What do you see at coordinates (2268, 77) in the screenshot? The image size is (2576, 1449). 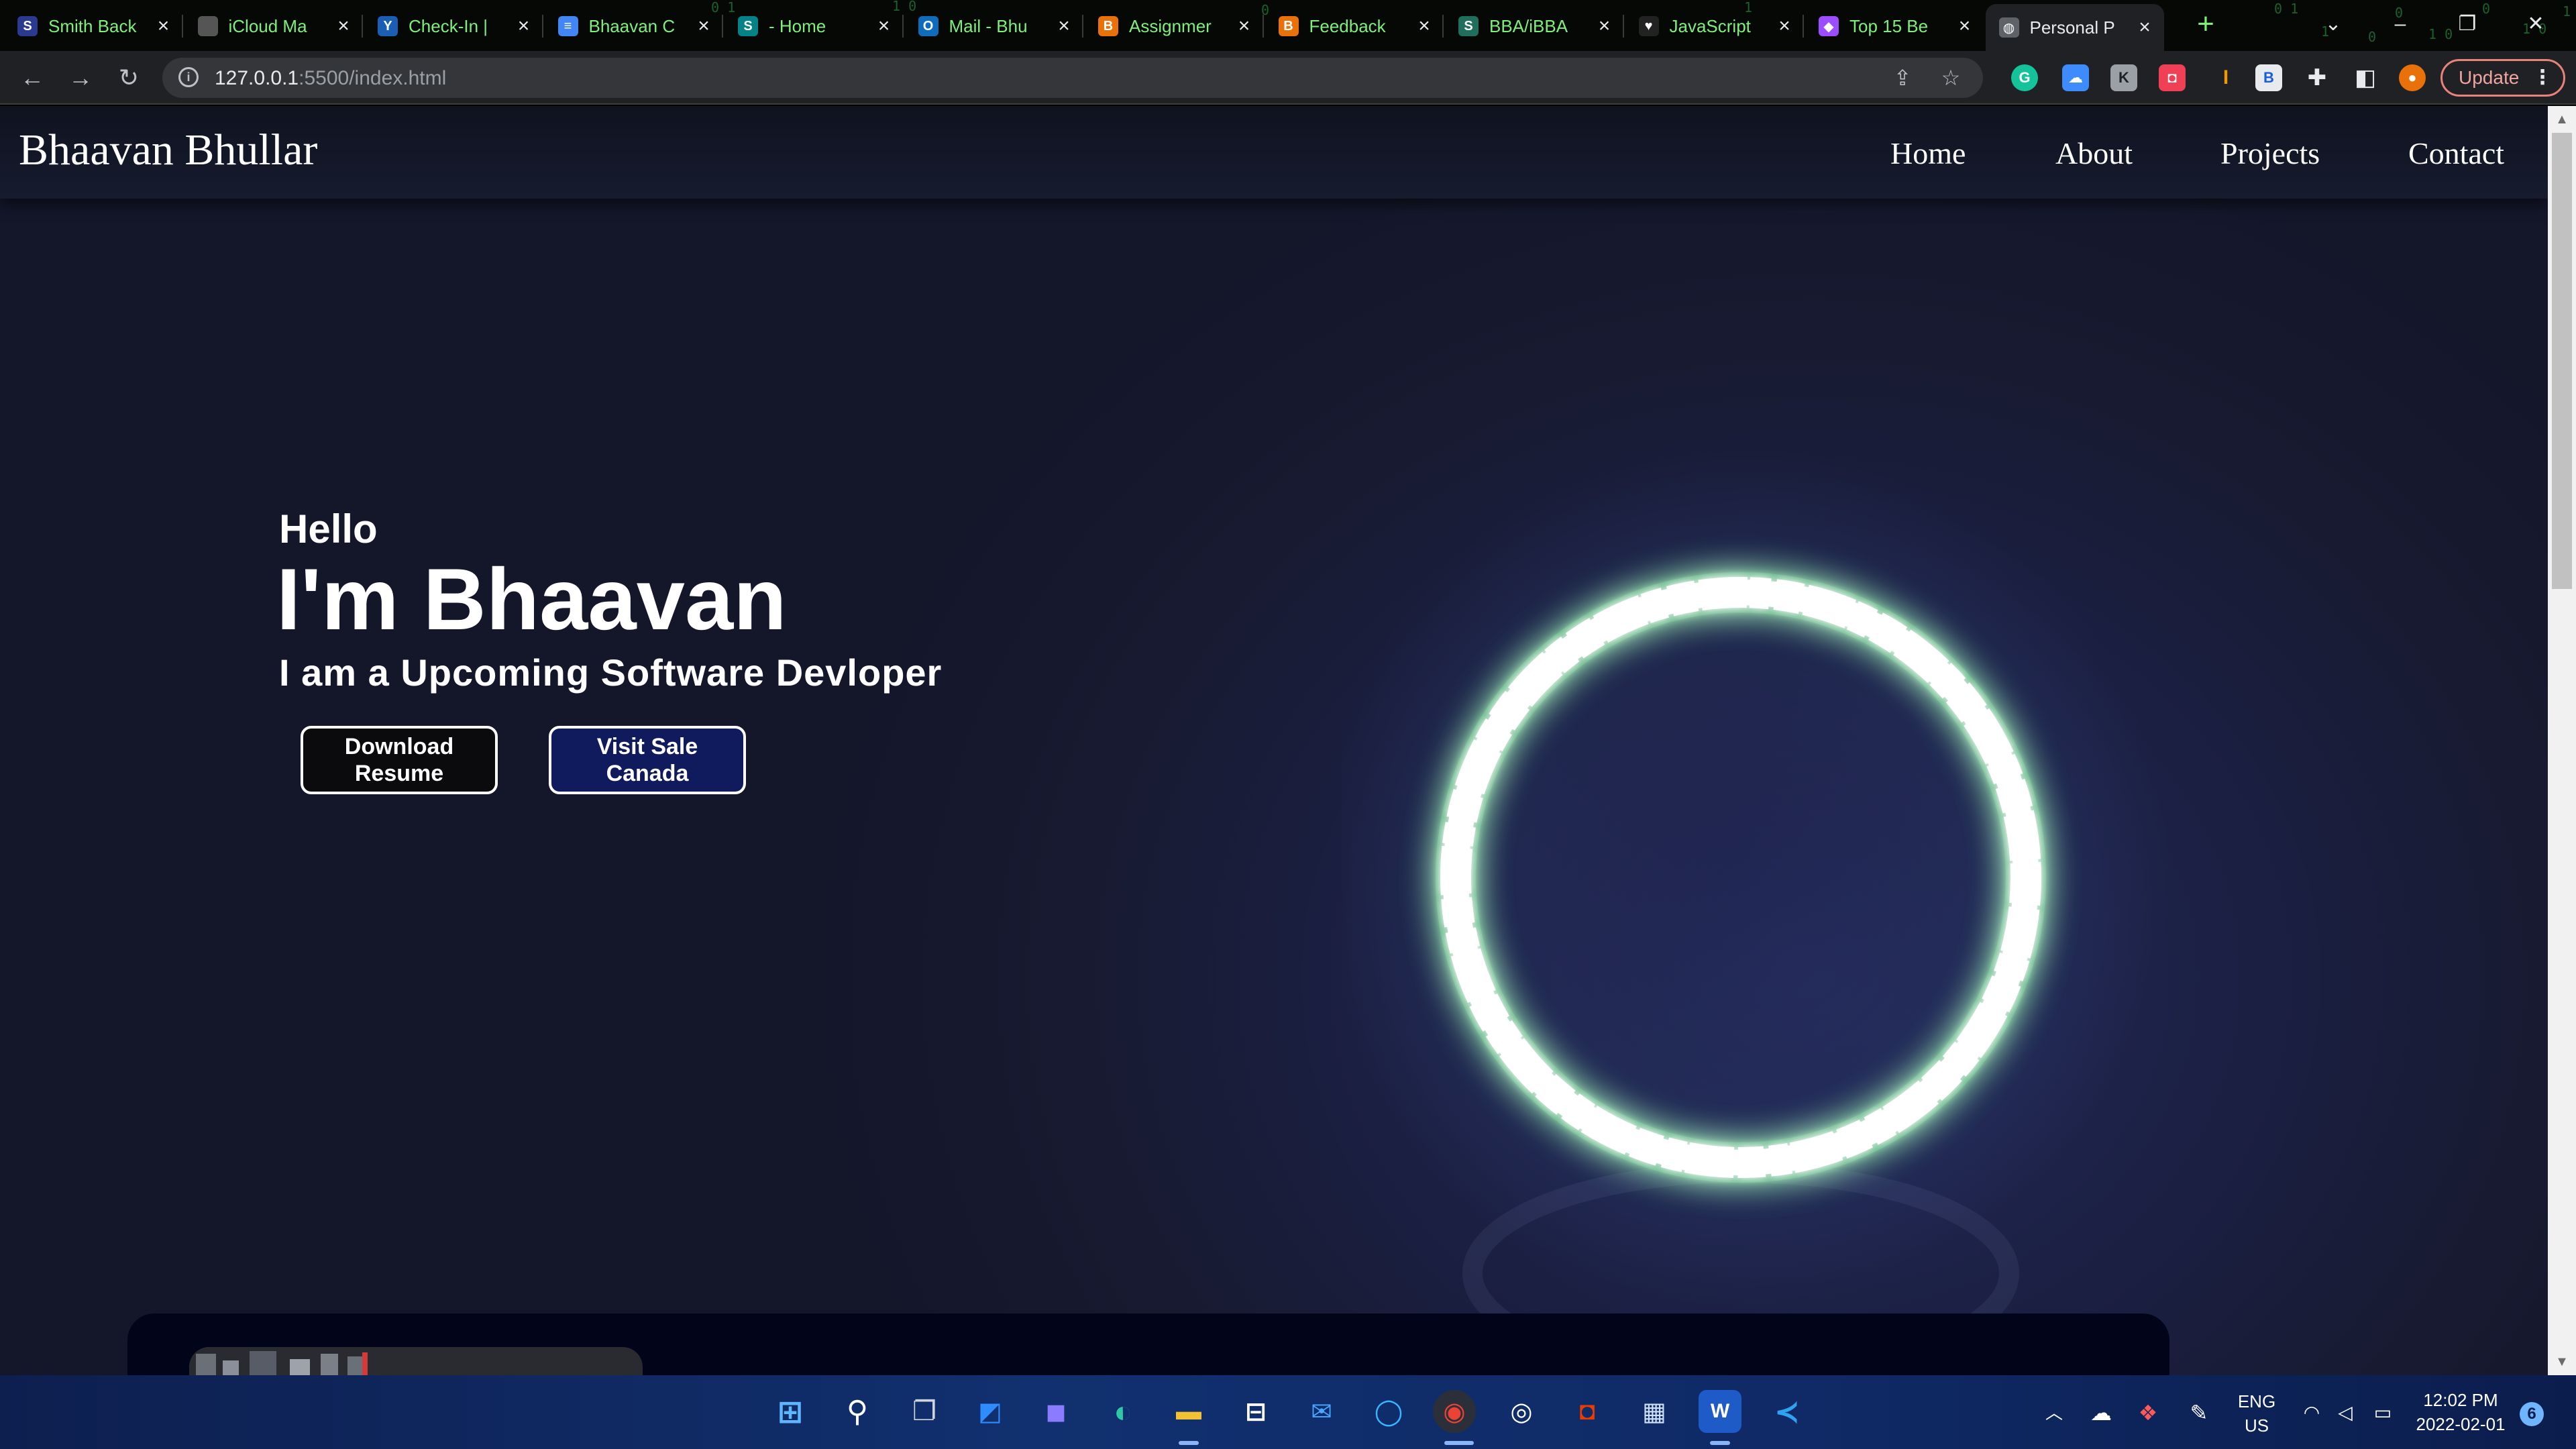 I see `bitwarden-icon: B` at bounding box center [2268, 77].